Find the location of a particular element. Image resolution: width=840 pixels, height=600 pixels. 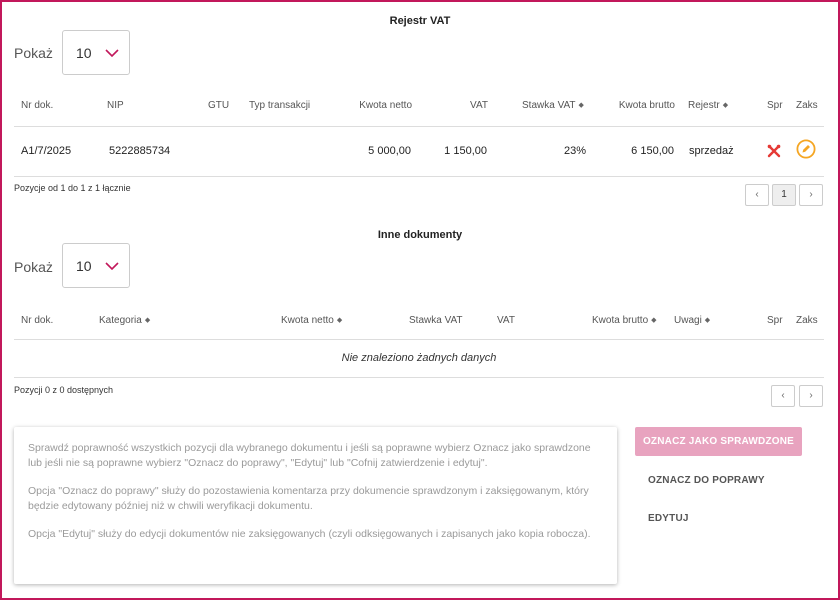

col-kwota-brutto-header: Kwota brutto ◆ is located at coordinates (624, 320).